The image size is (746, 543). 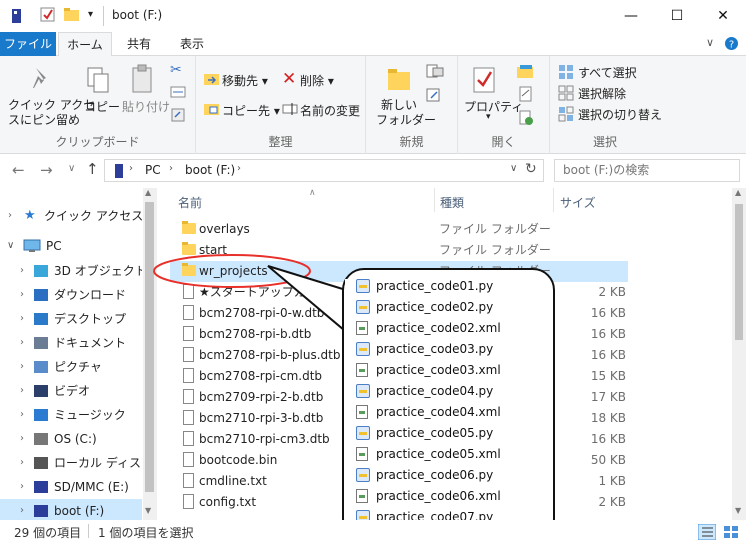 I want to click on new-folder-quick-icon, so click(x=72, y=15).